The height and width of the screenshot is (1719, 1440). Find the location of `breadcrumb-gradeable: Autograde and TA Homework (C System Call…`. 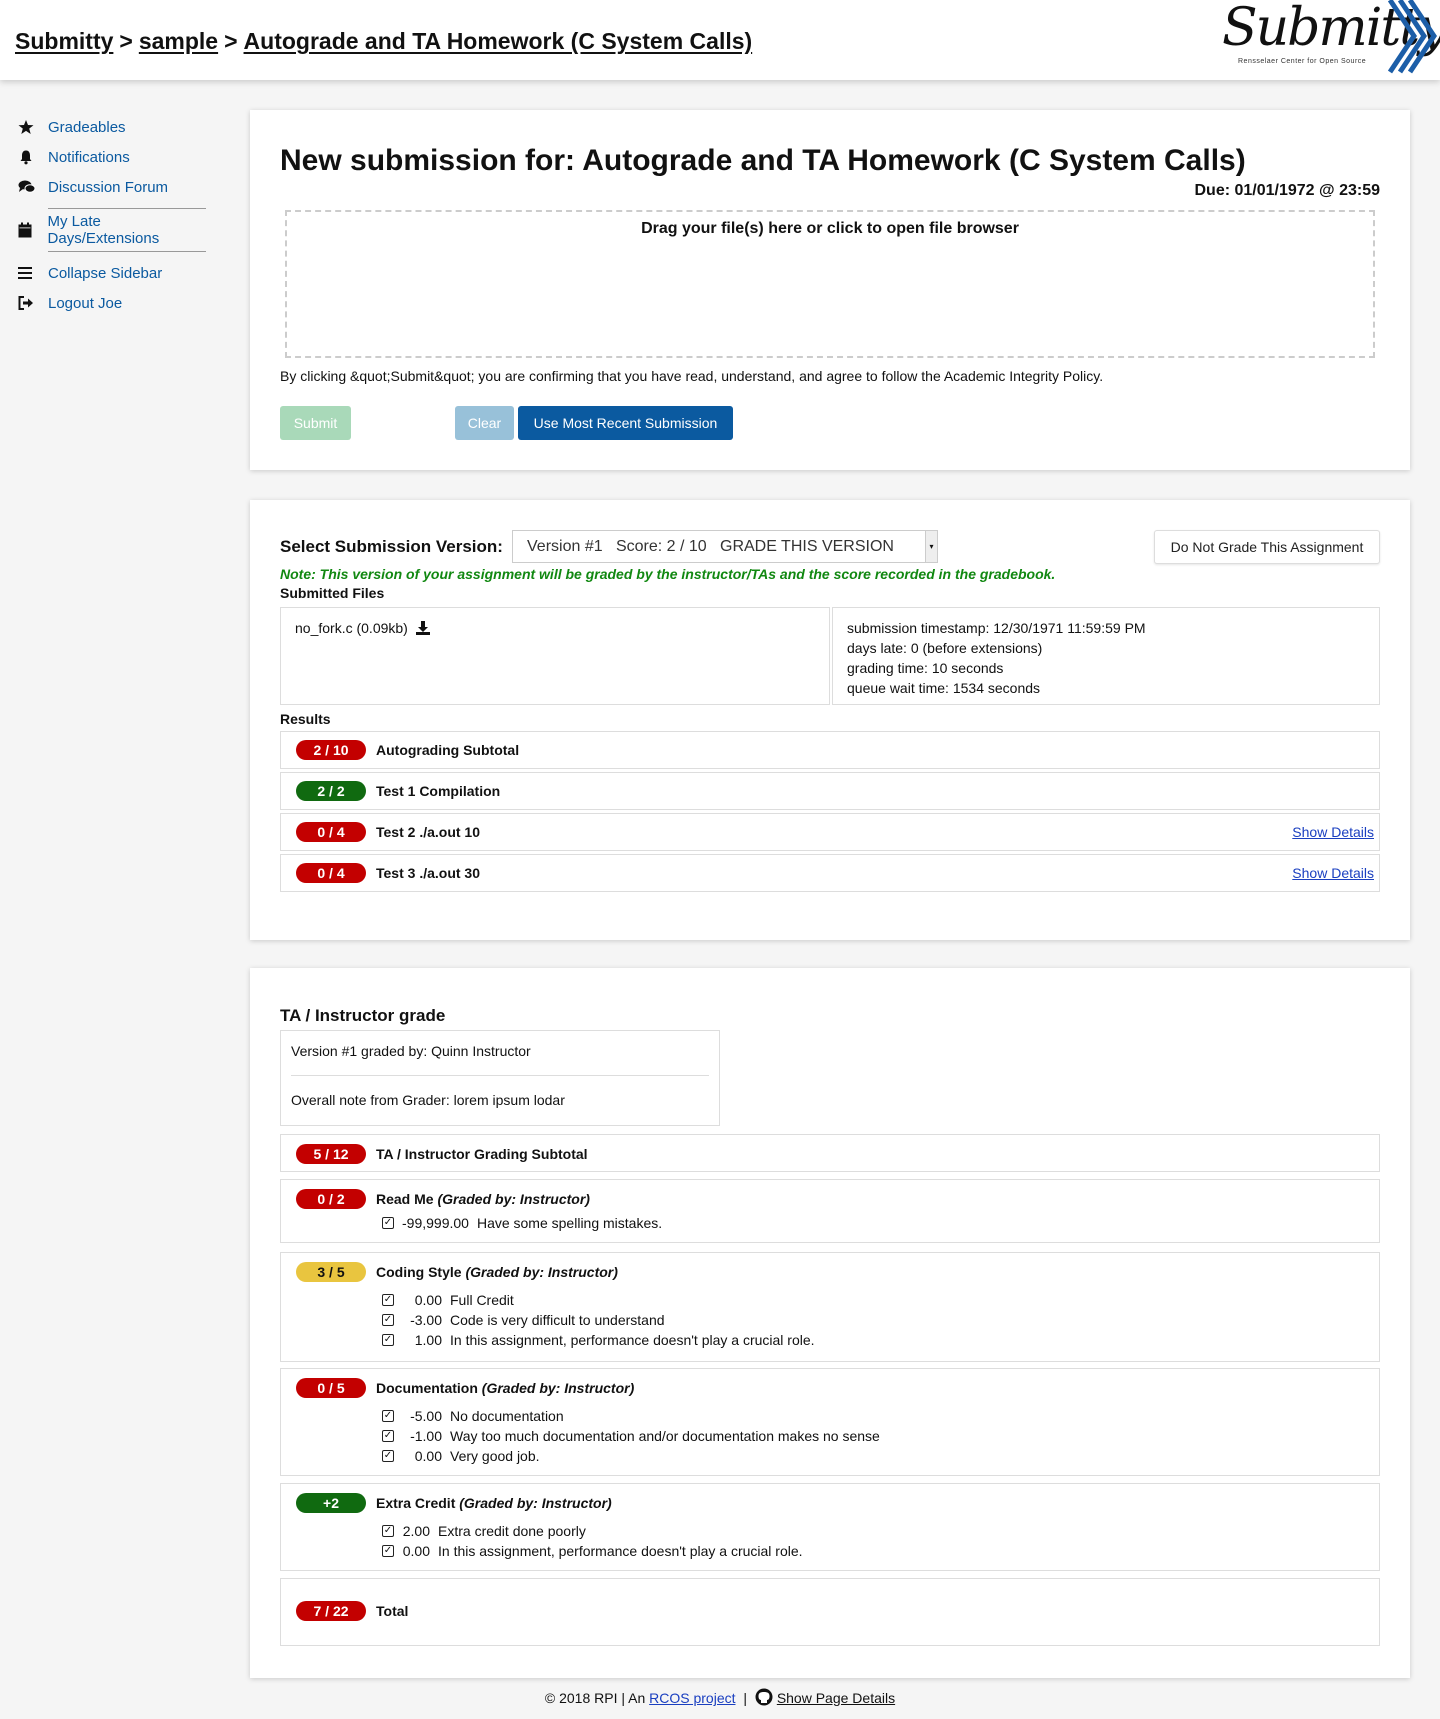

breadcrumb-gradeable: Autograde and TA Homework (C System Call… is located at coordinates (498, 41).